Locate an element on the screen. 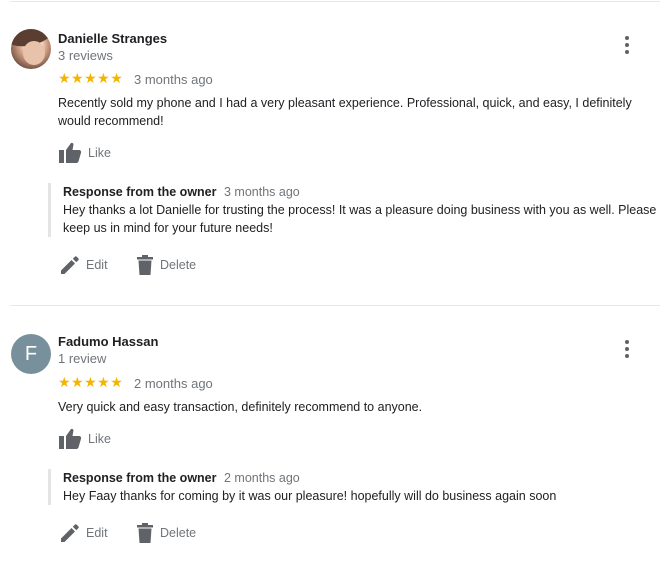  avatar is located at coordinates (31, 49).